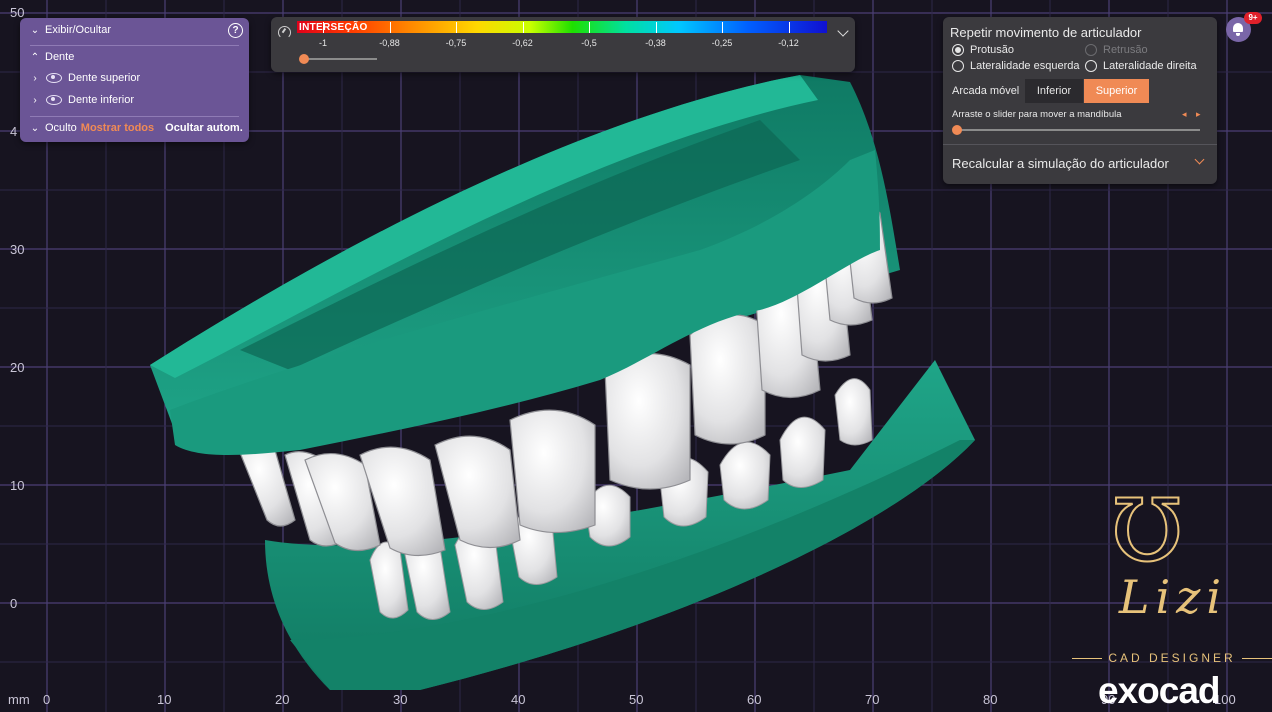 This screenshot has width=1272, height=712. Describe the element at coordinates (518, 699) in the screenshot. I see `x-tick-label: 40` at that location.